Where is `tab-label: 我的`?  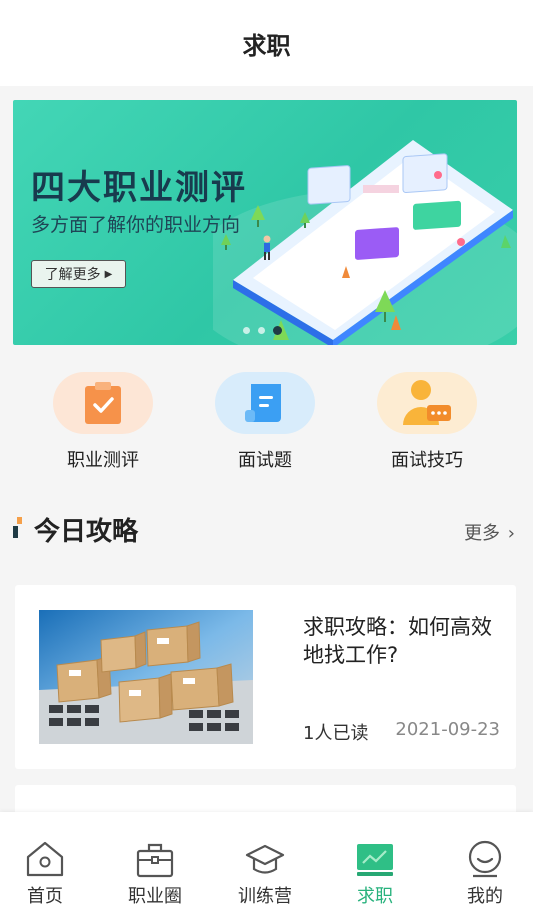
tab-label: 我的 is located at coordinates (485, 896).